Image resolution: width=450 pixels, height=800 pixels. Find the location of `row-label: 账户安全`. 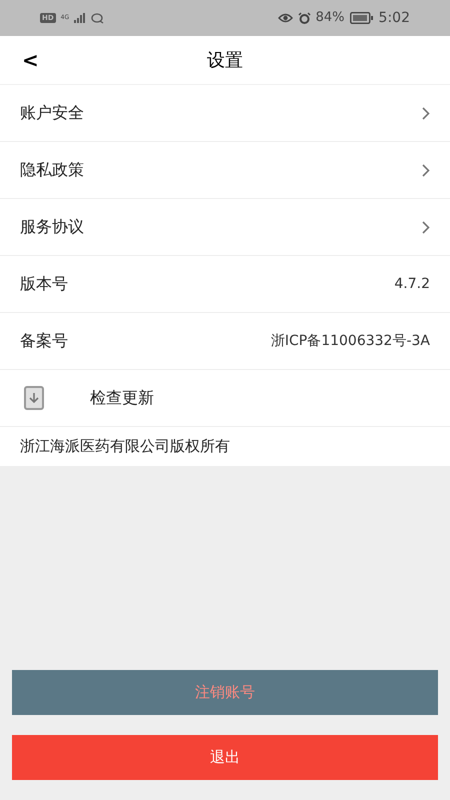

row-label: 账户安全 is located at coordinates (52, 113).